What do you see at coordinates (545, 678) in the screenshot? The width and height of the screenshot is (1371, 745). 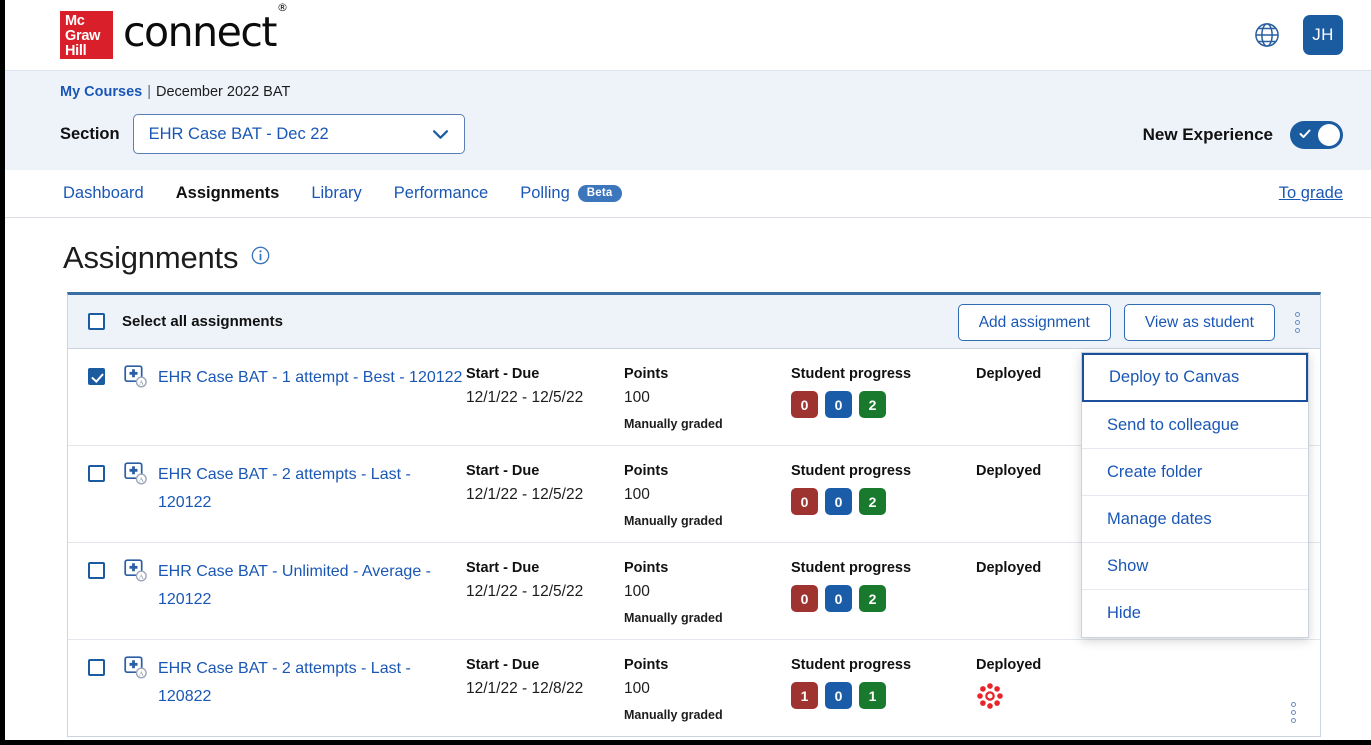 I see `dates-cell: Start - Due 12/1/22 - 12/8/22` at bounding box center [545, 678].